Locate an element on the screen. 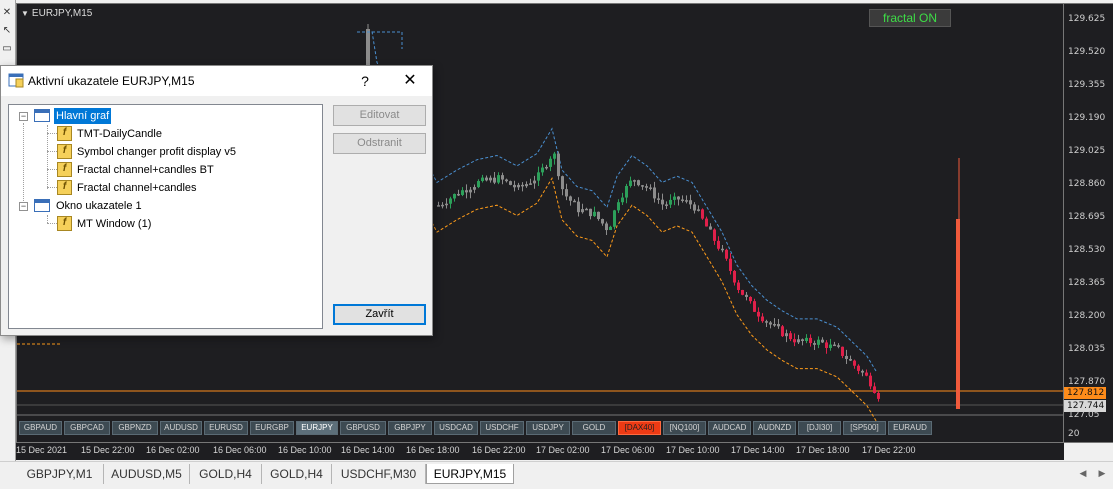  price-axis-label: 128.860 is located at coordinates (1087, 184).